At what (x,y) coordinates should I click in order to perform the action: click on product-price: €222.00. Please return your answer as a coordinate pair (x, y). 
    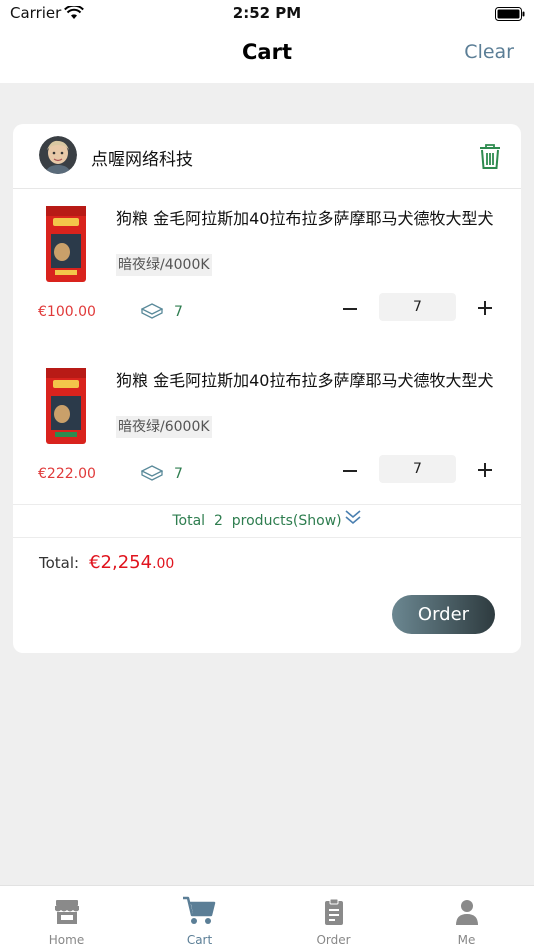
    Looking at the image, I should click on (67, 474).